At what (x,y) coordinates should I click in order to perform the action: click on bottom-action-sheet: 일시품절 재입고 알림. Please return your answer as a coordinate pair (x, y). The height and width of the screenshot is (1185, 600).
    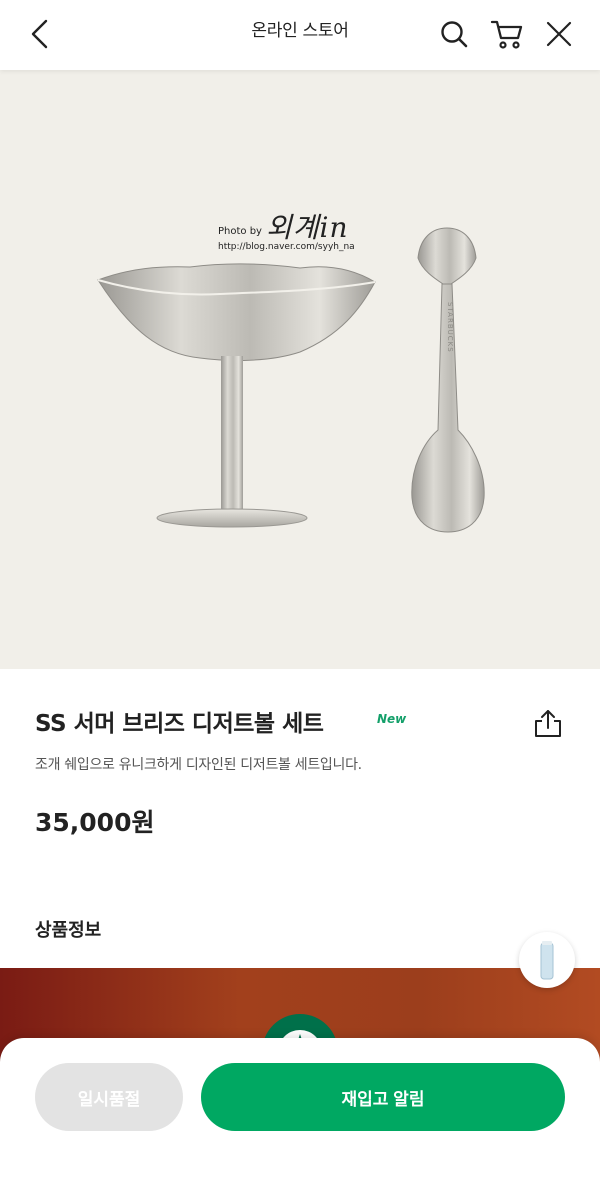
    Looking at the image, I should click on (300, 1111).